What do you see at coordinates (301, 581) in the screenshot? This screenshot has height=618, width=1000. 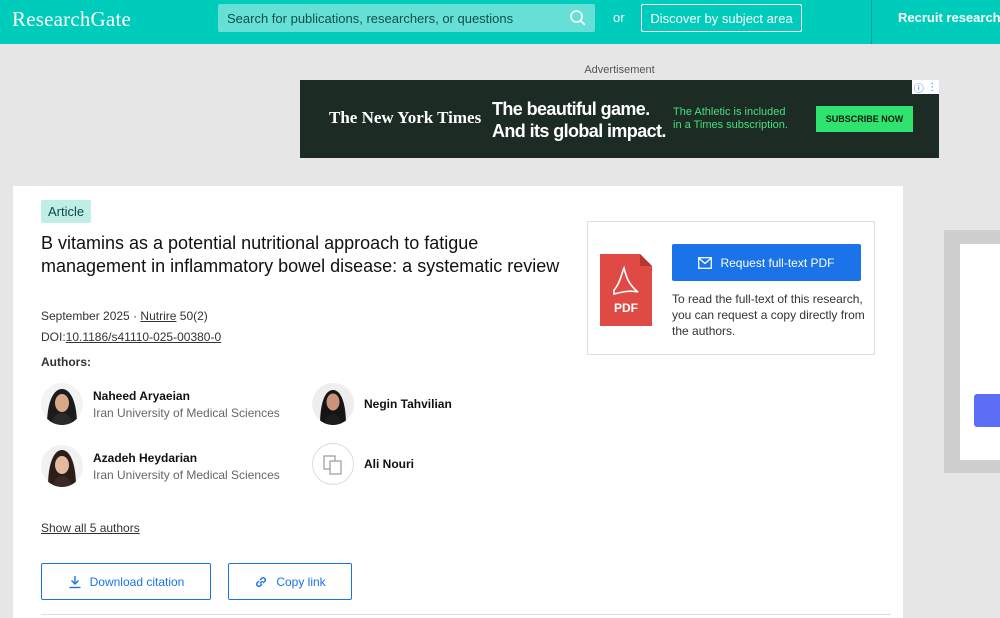 I see `copy-link-label: Copy link` at bounding box center [301, 581].